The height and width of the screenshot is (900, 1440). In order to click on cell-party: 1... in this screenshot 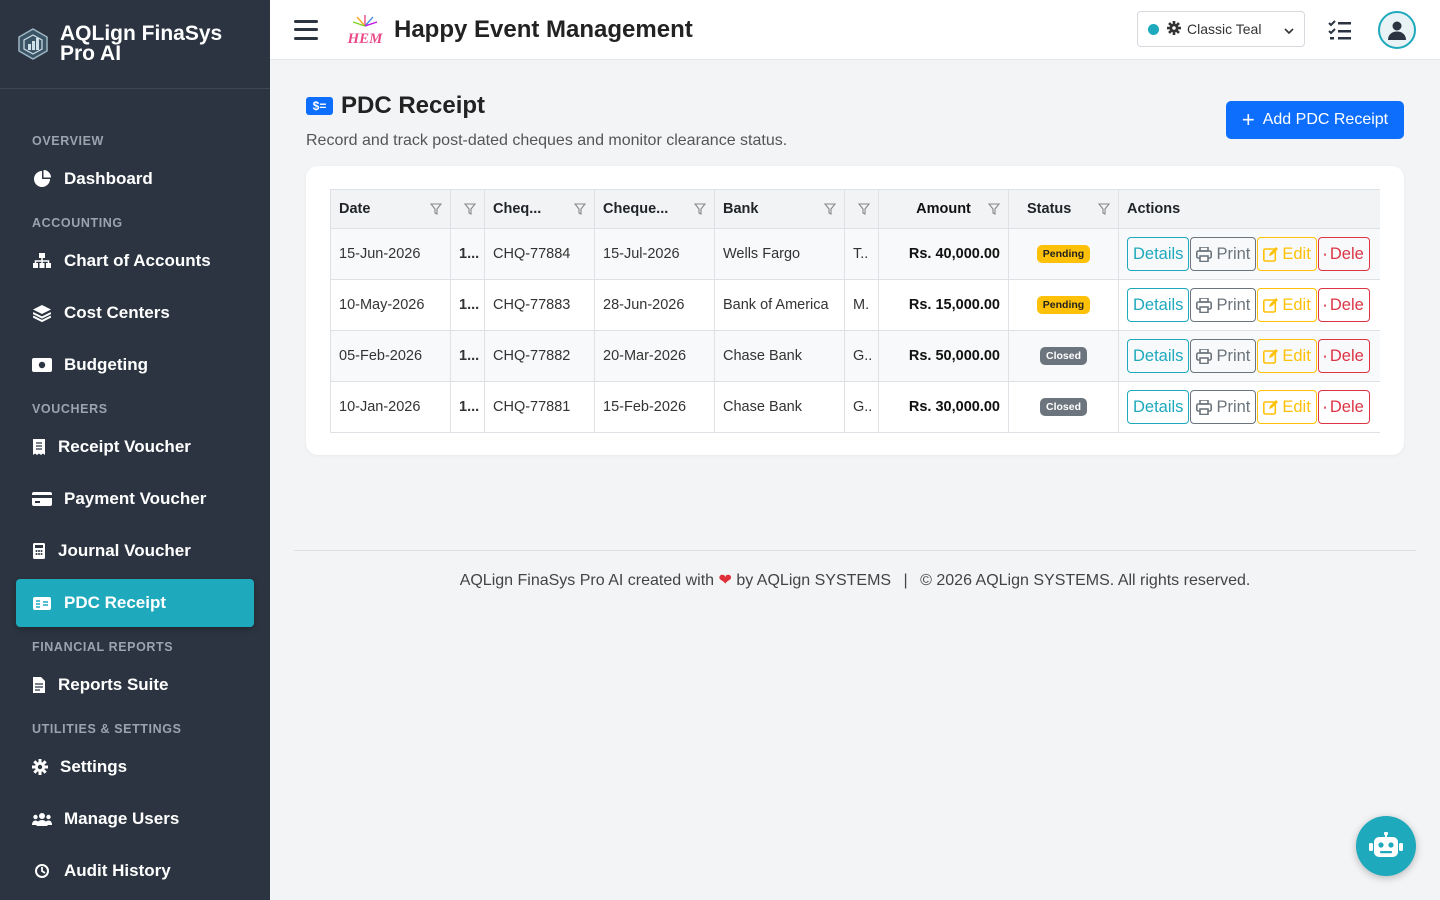, I will do `click(467, 356)`.